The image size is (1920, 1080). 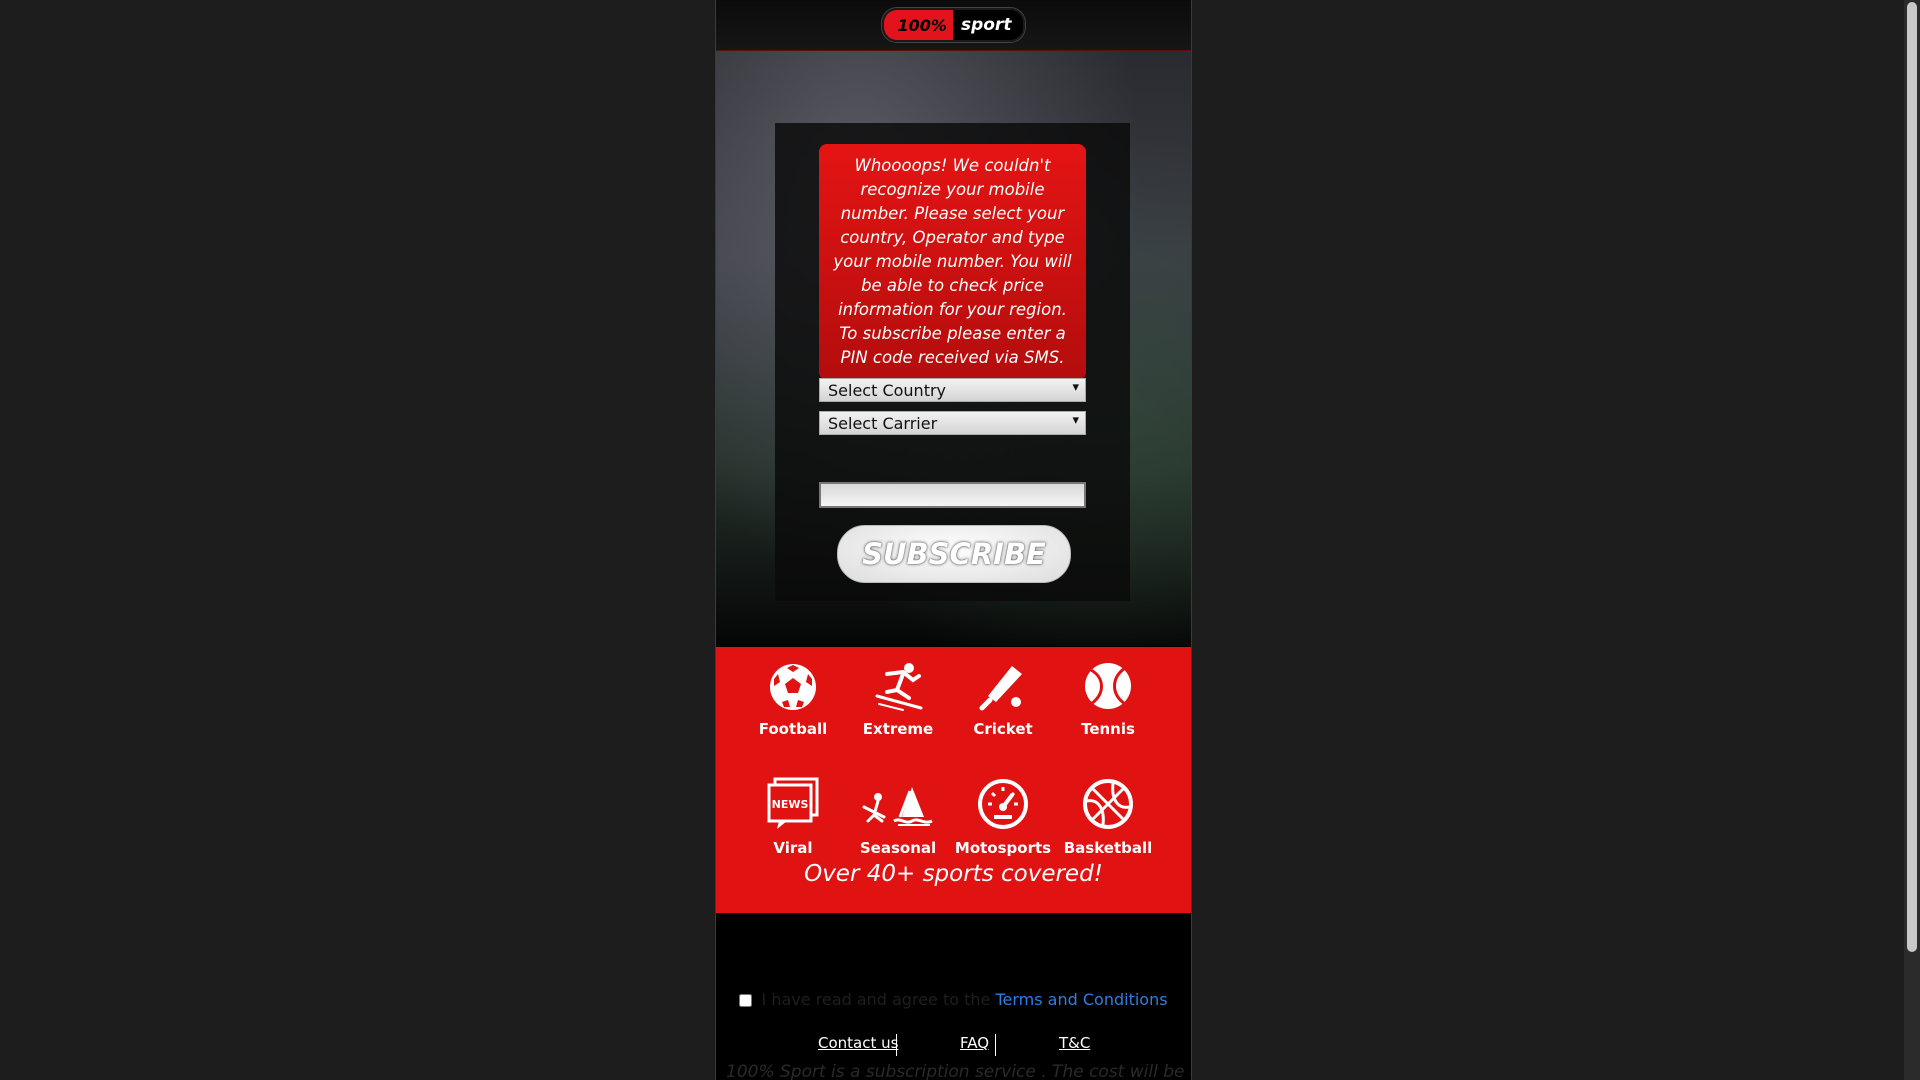 I want to click on scrollbar-thumb, so click(x=1912, y=477).